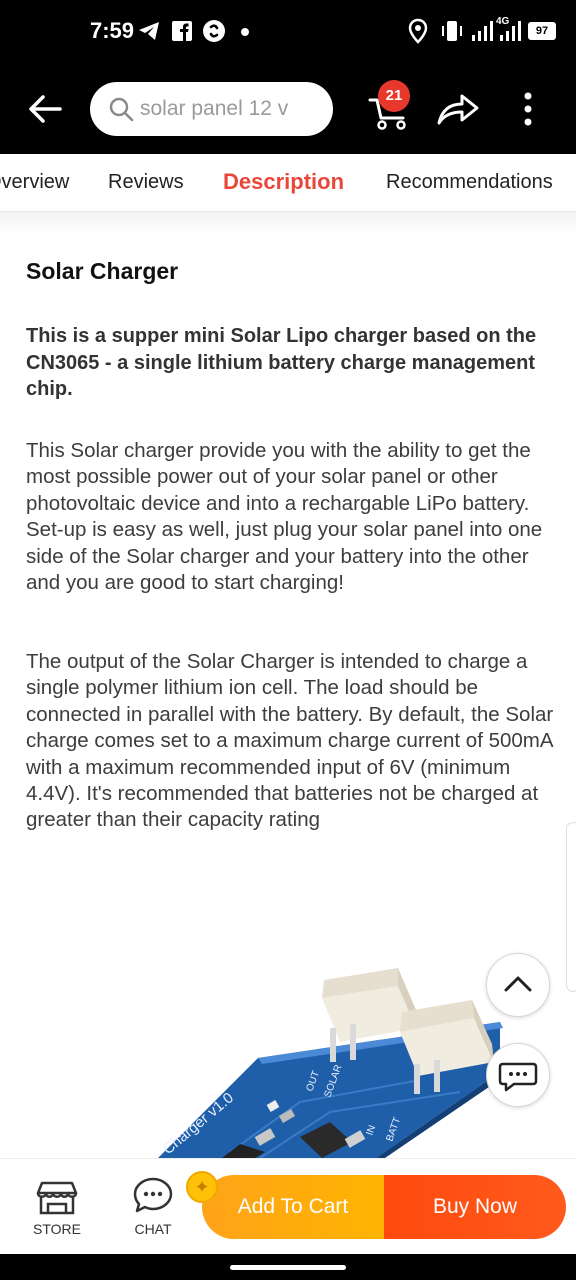  What do you see at coordinates (458, 109) in the screenshot?
I see `share-icon` at bounding box center [458, 109].